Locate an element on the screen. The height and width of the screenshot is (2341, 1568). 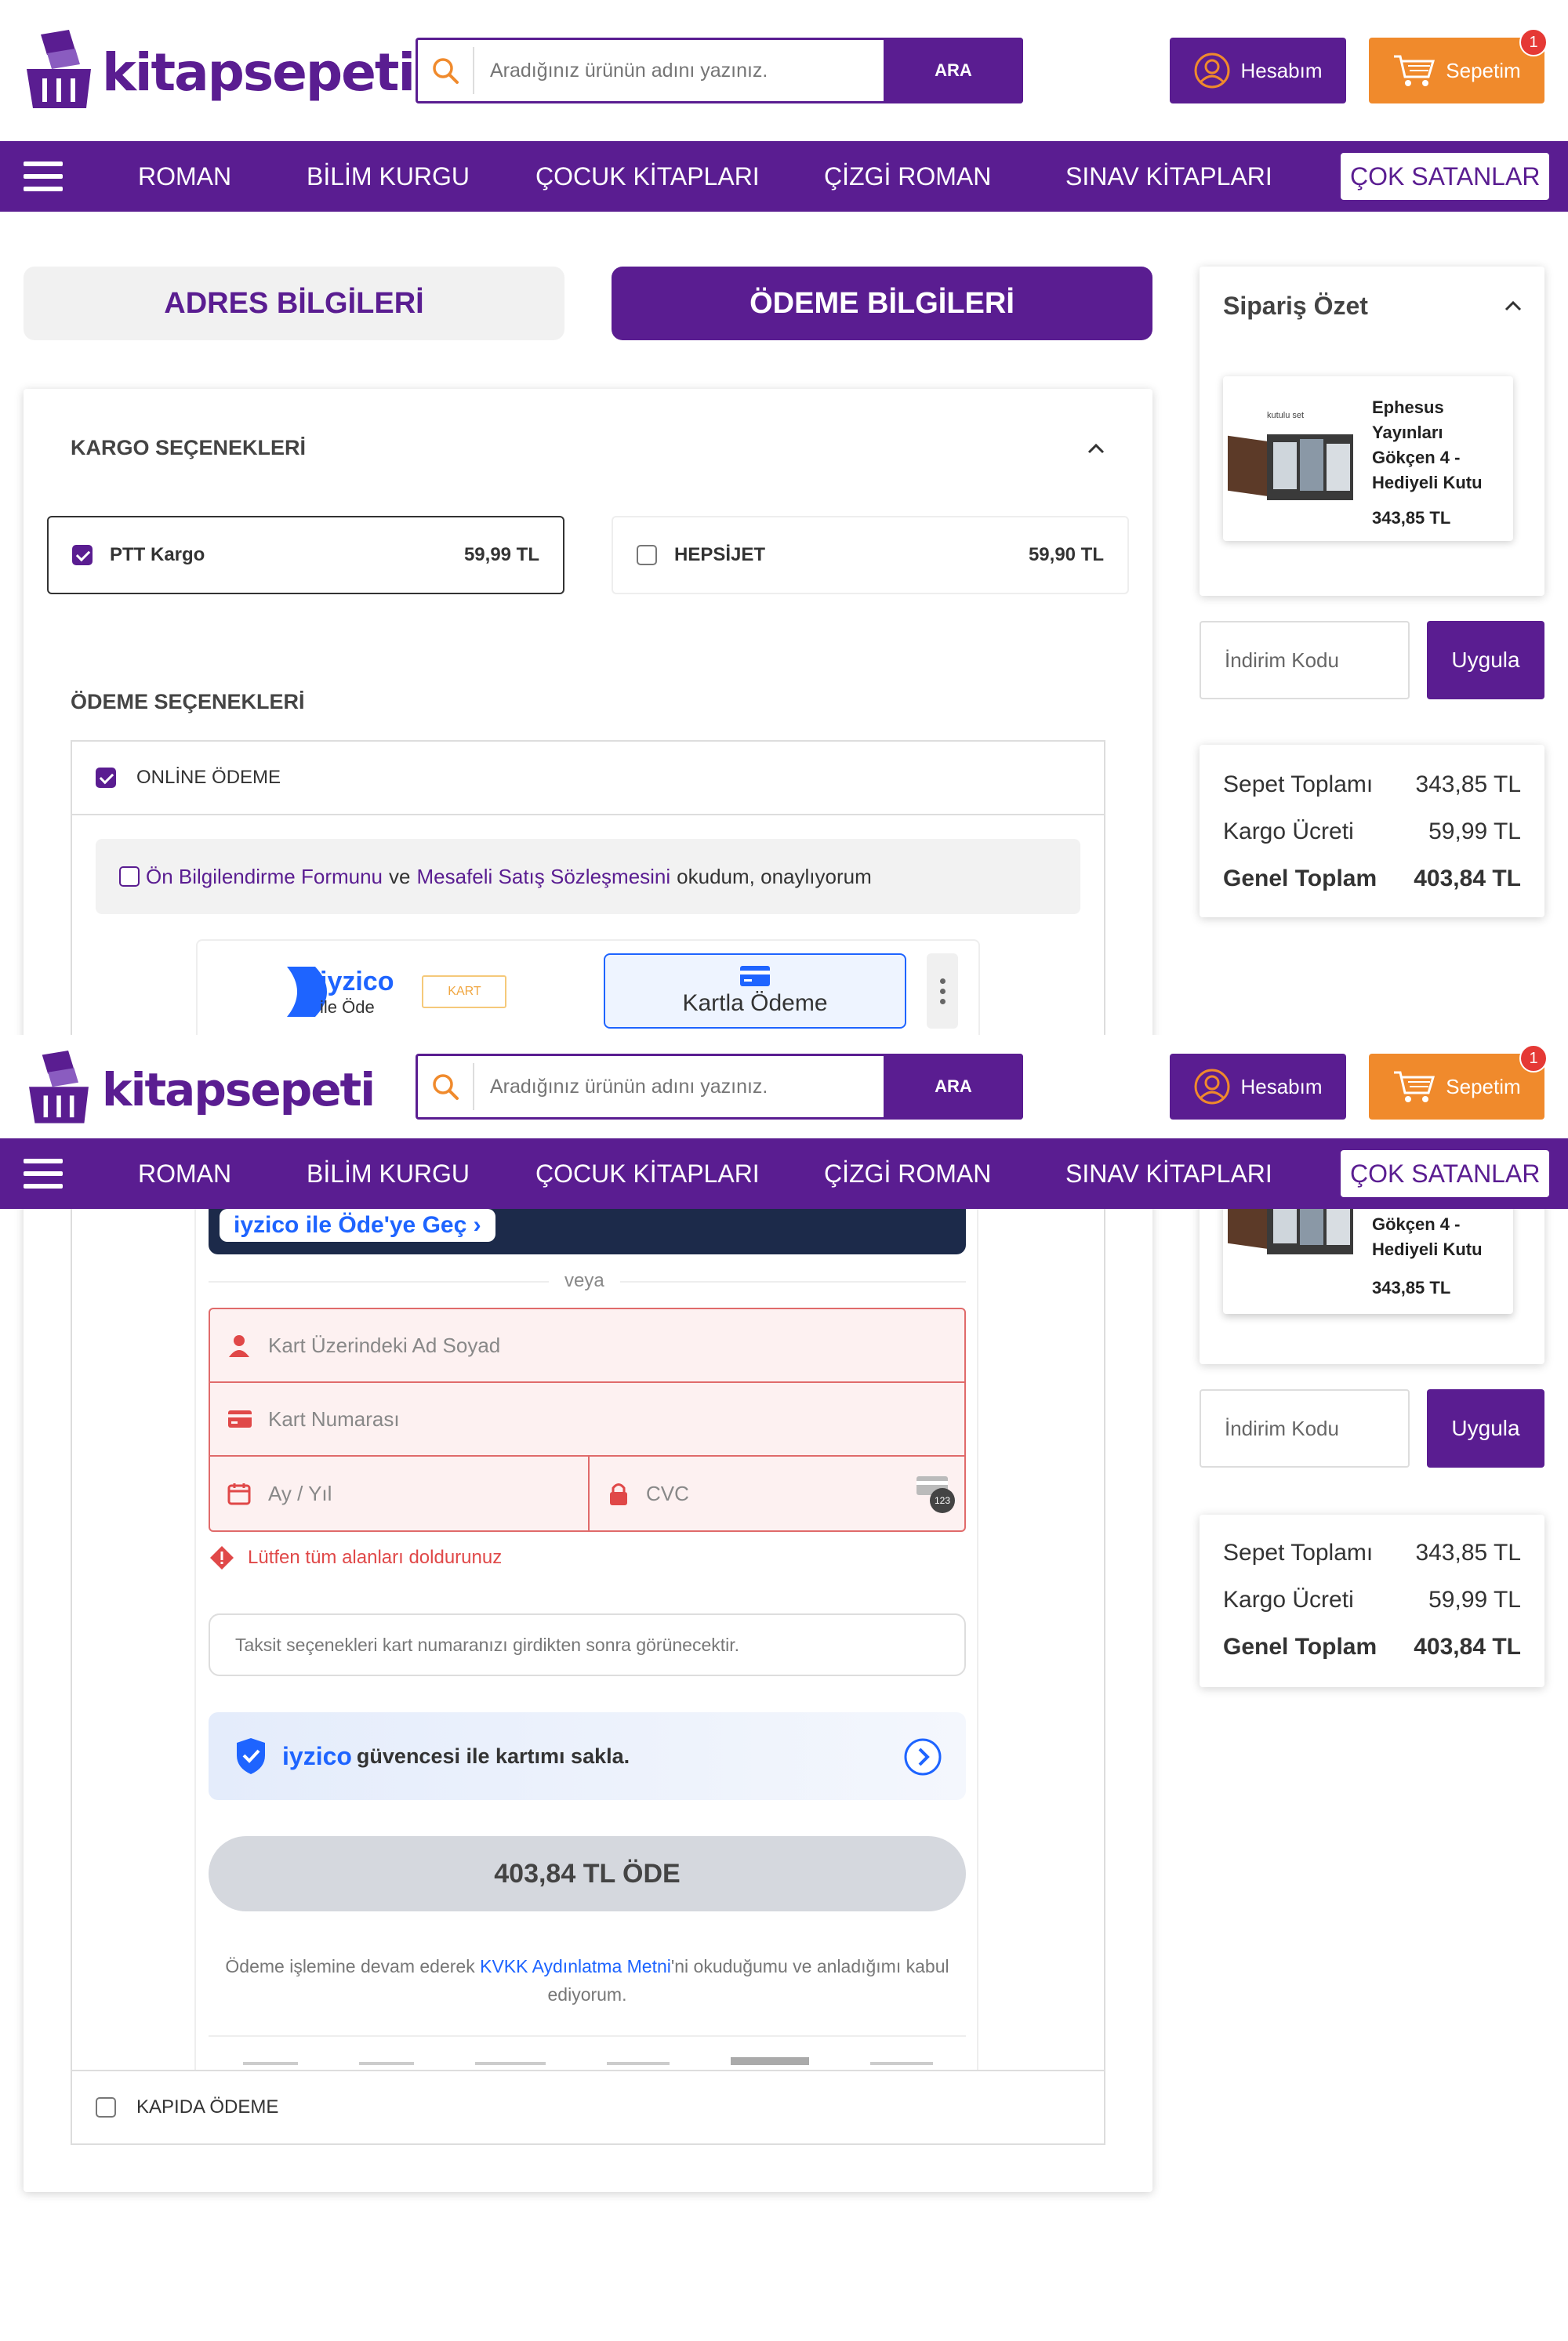
step-address-tab: ADRES BİLGİLERİ is located at coordinates (294, 303).